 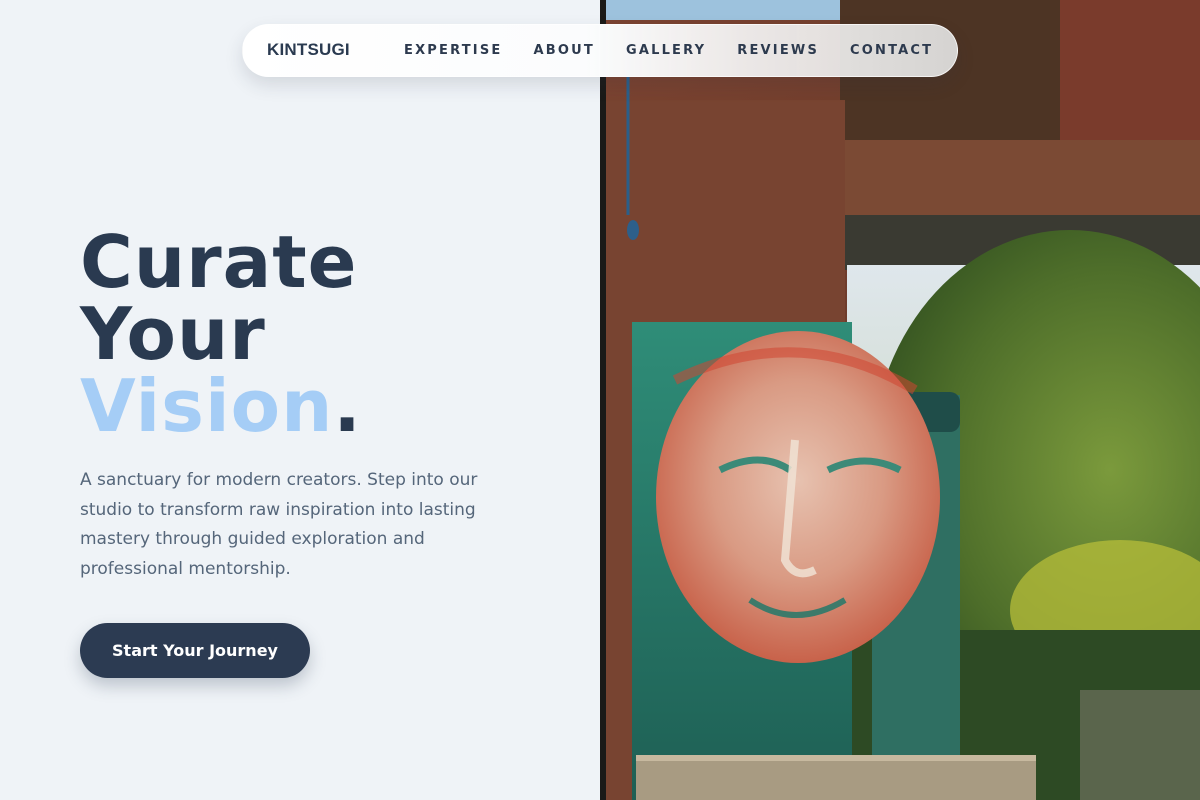 I want to click on headline-accent-word: Vision, so click(x=207, y=406).